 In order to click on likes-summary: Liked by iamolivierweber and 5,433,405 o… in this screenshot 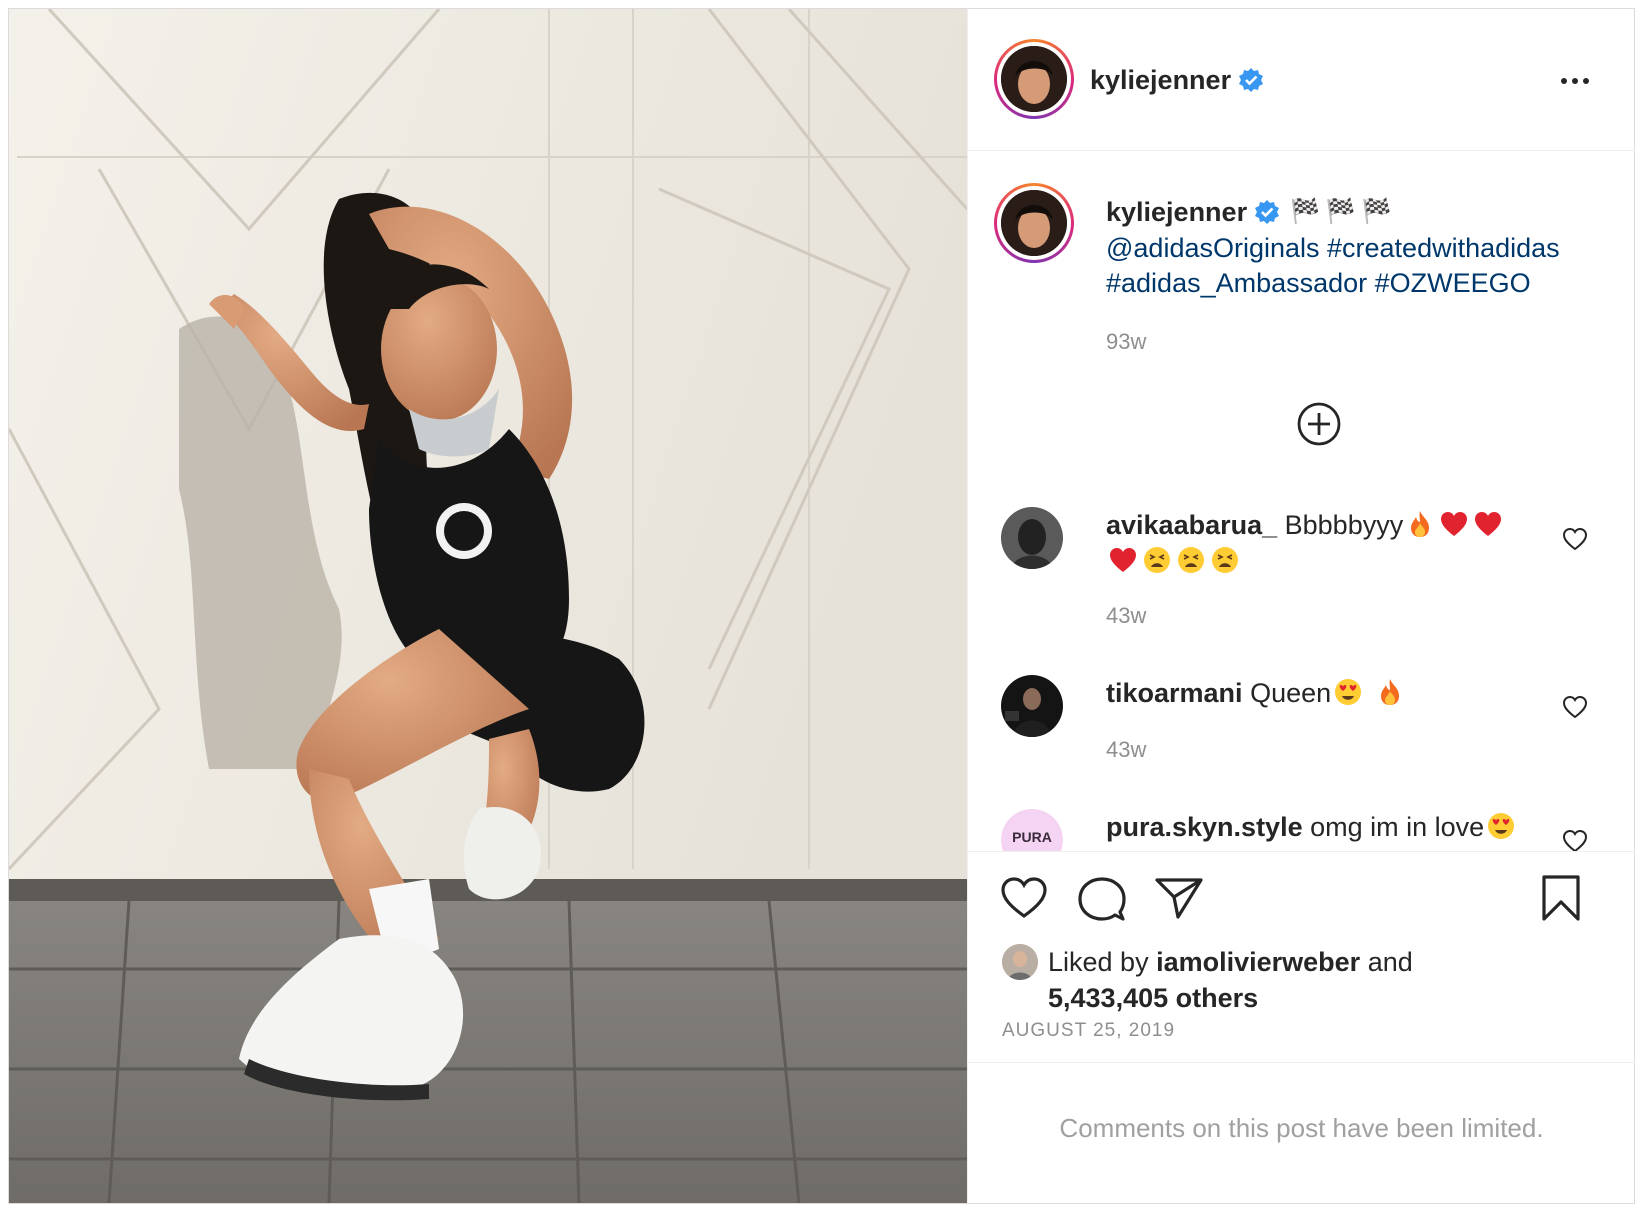, I will do `click(1308, 980)`.